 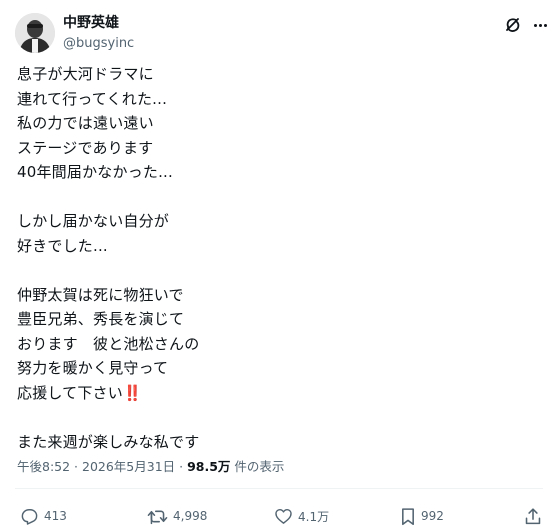 I want to click on grok-icon, so click(x=513, y=25).